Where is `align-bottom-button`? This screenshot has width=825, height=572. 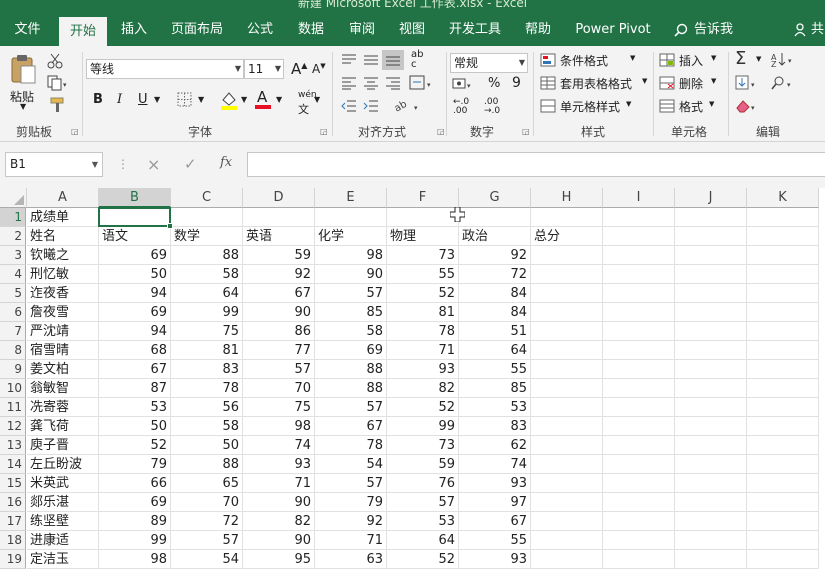
align-bottom-button is located at coordinates (393, 60).